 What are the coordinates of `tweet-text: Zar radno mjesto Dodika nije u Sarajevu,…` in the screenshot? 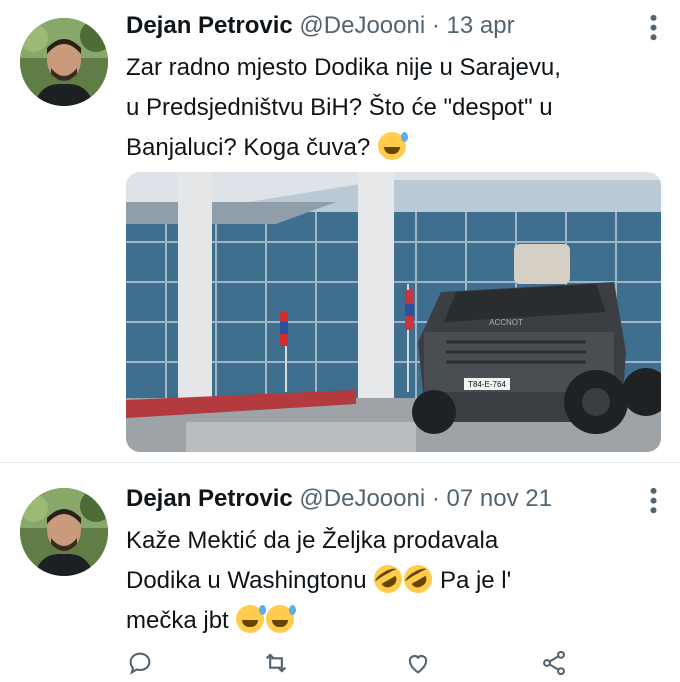 It's located at (396, 108).